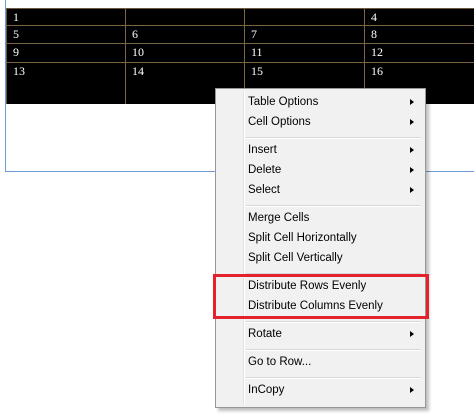 Image resolution: width=474 pixels, height=416 pixels. I want to click on menu-item-label: InCopy, so click(266, 390).